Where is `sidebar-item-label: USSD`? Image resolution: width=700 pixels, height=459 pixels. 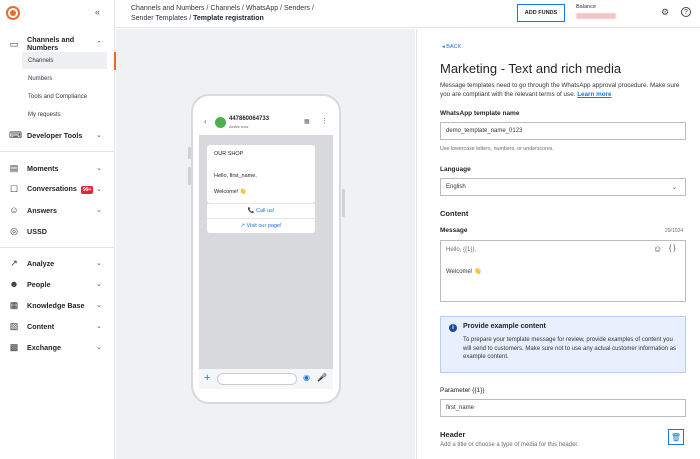
sidebar-item-label: USSD is located at coordinates (37, 231).